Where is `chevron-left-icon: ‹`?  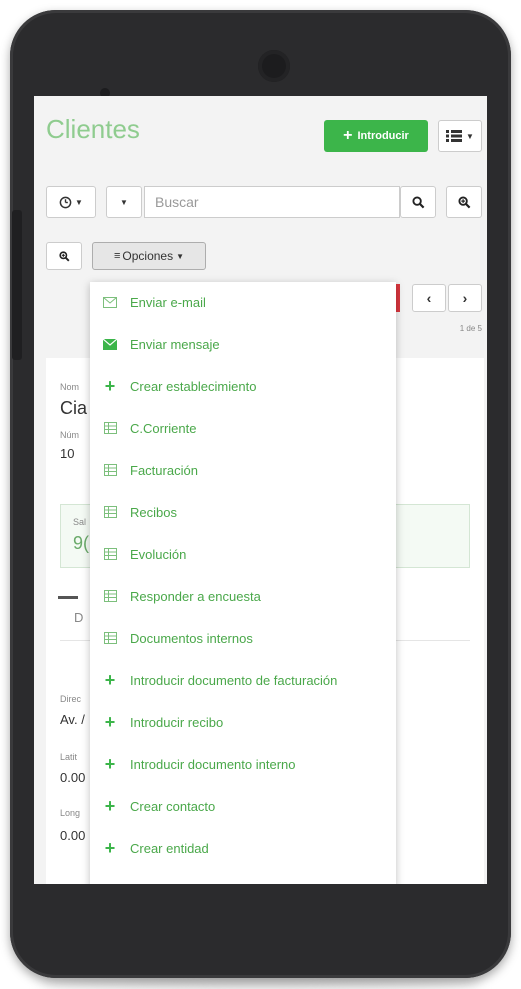 chevron-left-icon: ‹ is located at coordinates (429, 298).